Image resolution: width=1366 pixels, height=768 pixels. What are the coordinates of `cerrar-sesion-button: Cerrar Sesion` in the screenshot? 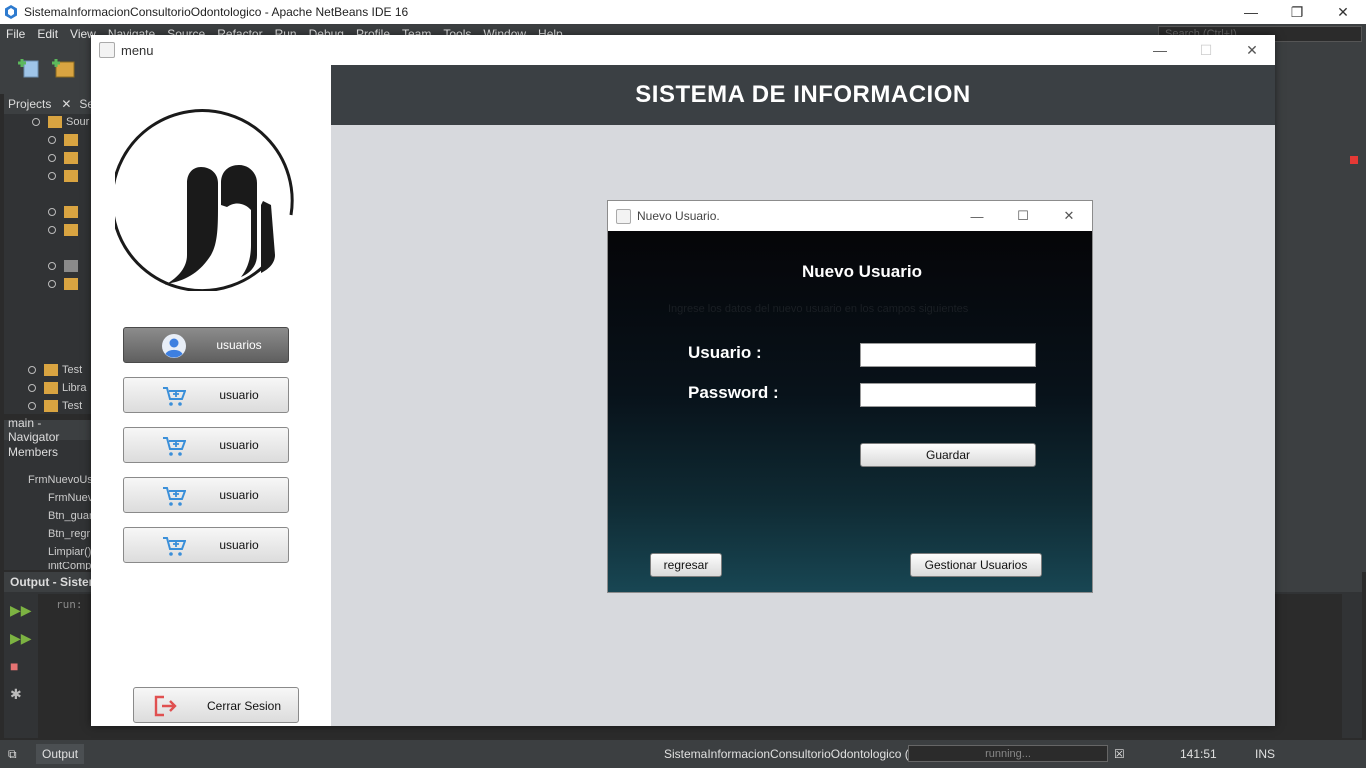 It's located at (216, 705).